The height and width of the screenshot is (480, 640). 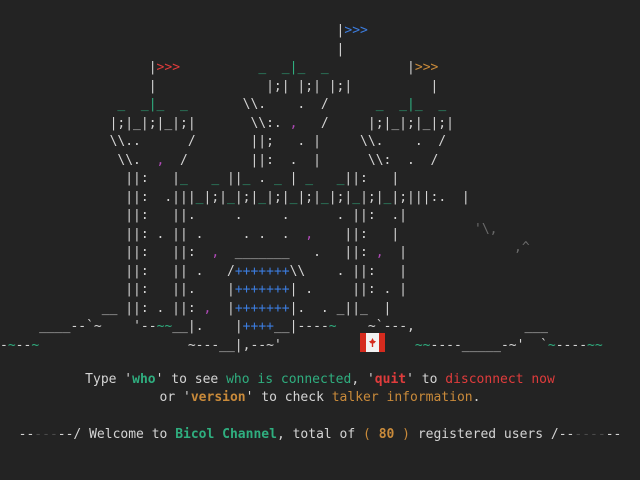 What do you see at coordinates (175, 397) in the screenshot?
I see `help-text: or '` at bounding box center [175, 397].